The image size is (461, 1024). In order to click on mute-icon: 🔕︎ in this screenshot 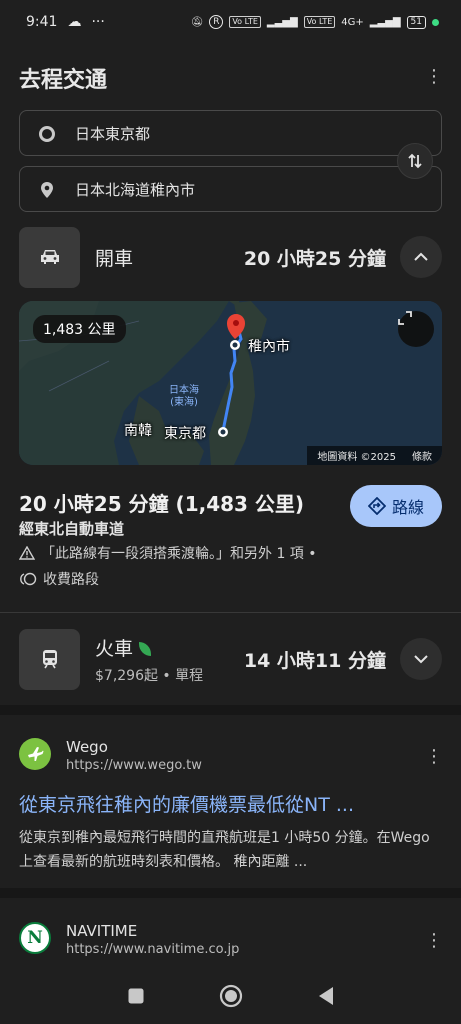, I will do `click(197, 22)`.